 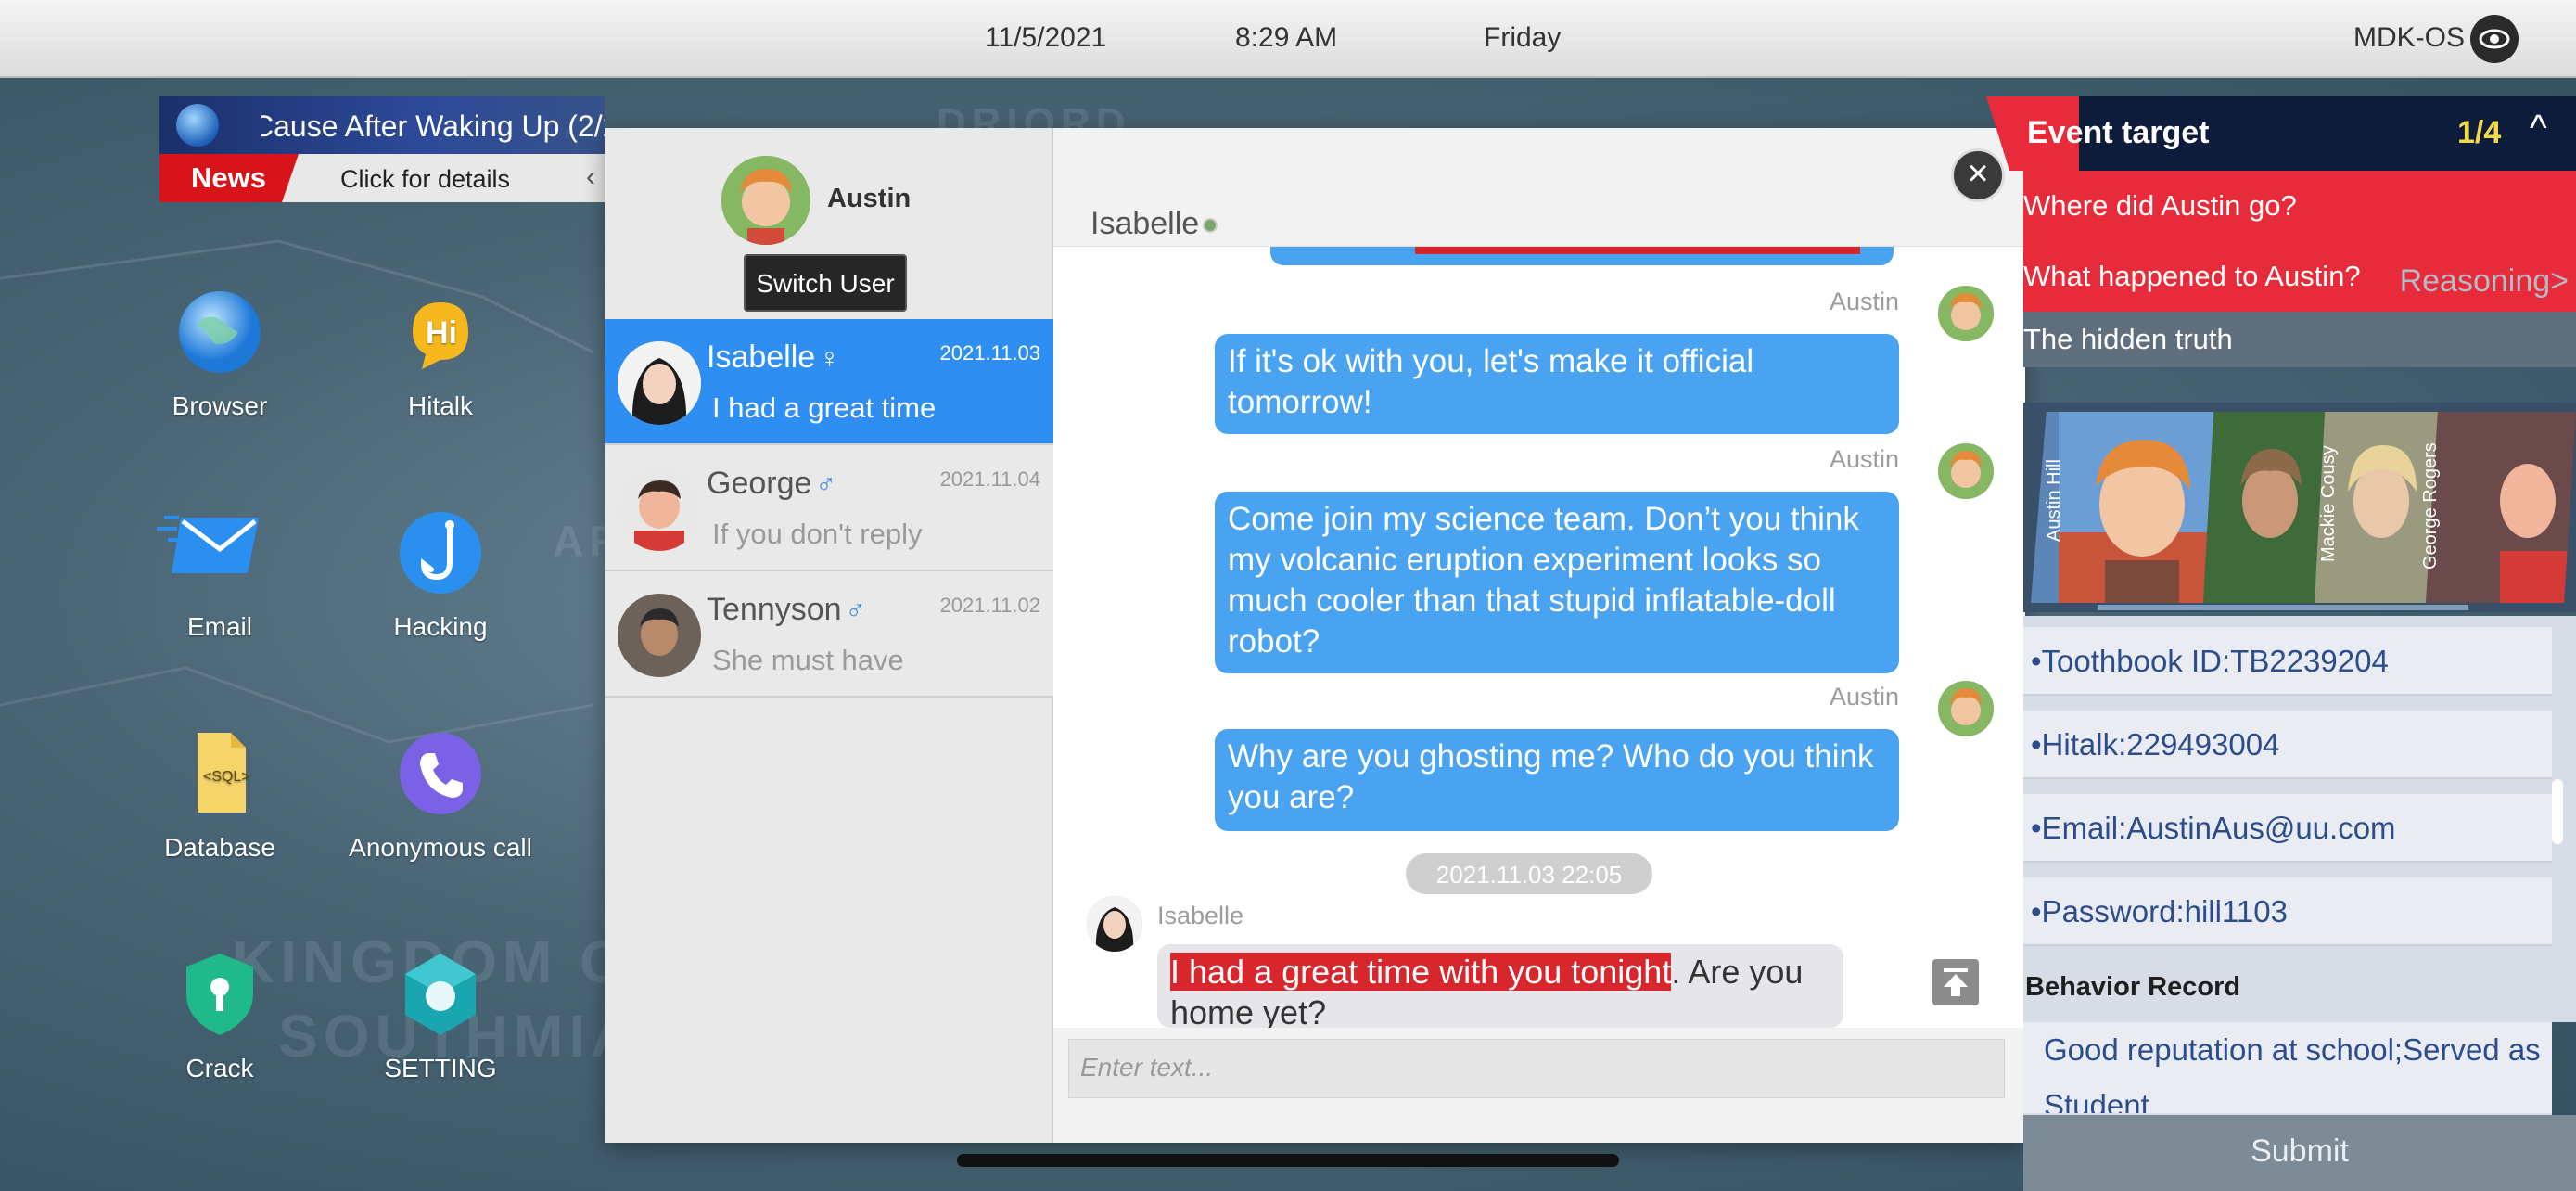 What do you see at coordinates (1582, 256) in the screenshot?
I see `message-bubble-partial` at bounding box center [1582, 256].